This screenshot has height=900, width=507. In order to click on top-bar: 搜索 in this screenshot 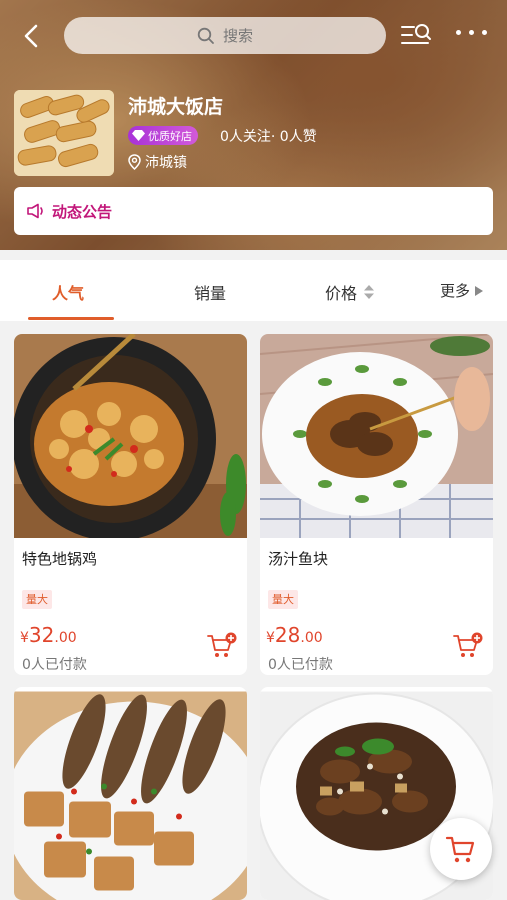, I will do `click(253, 36)`.